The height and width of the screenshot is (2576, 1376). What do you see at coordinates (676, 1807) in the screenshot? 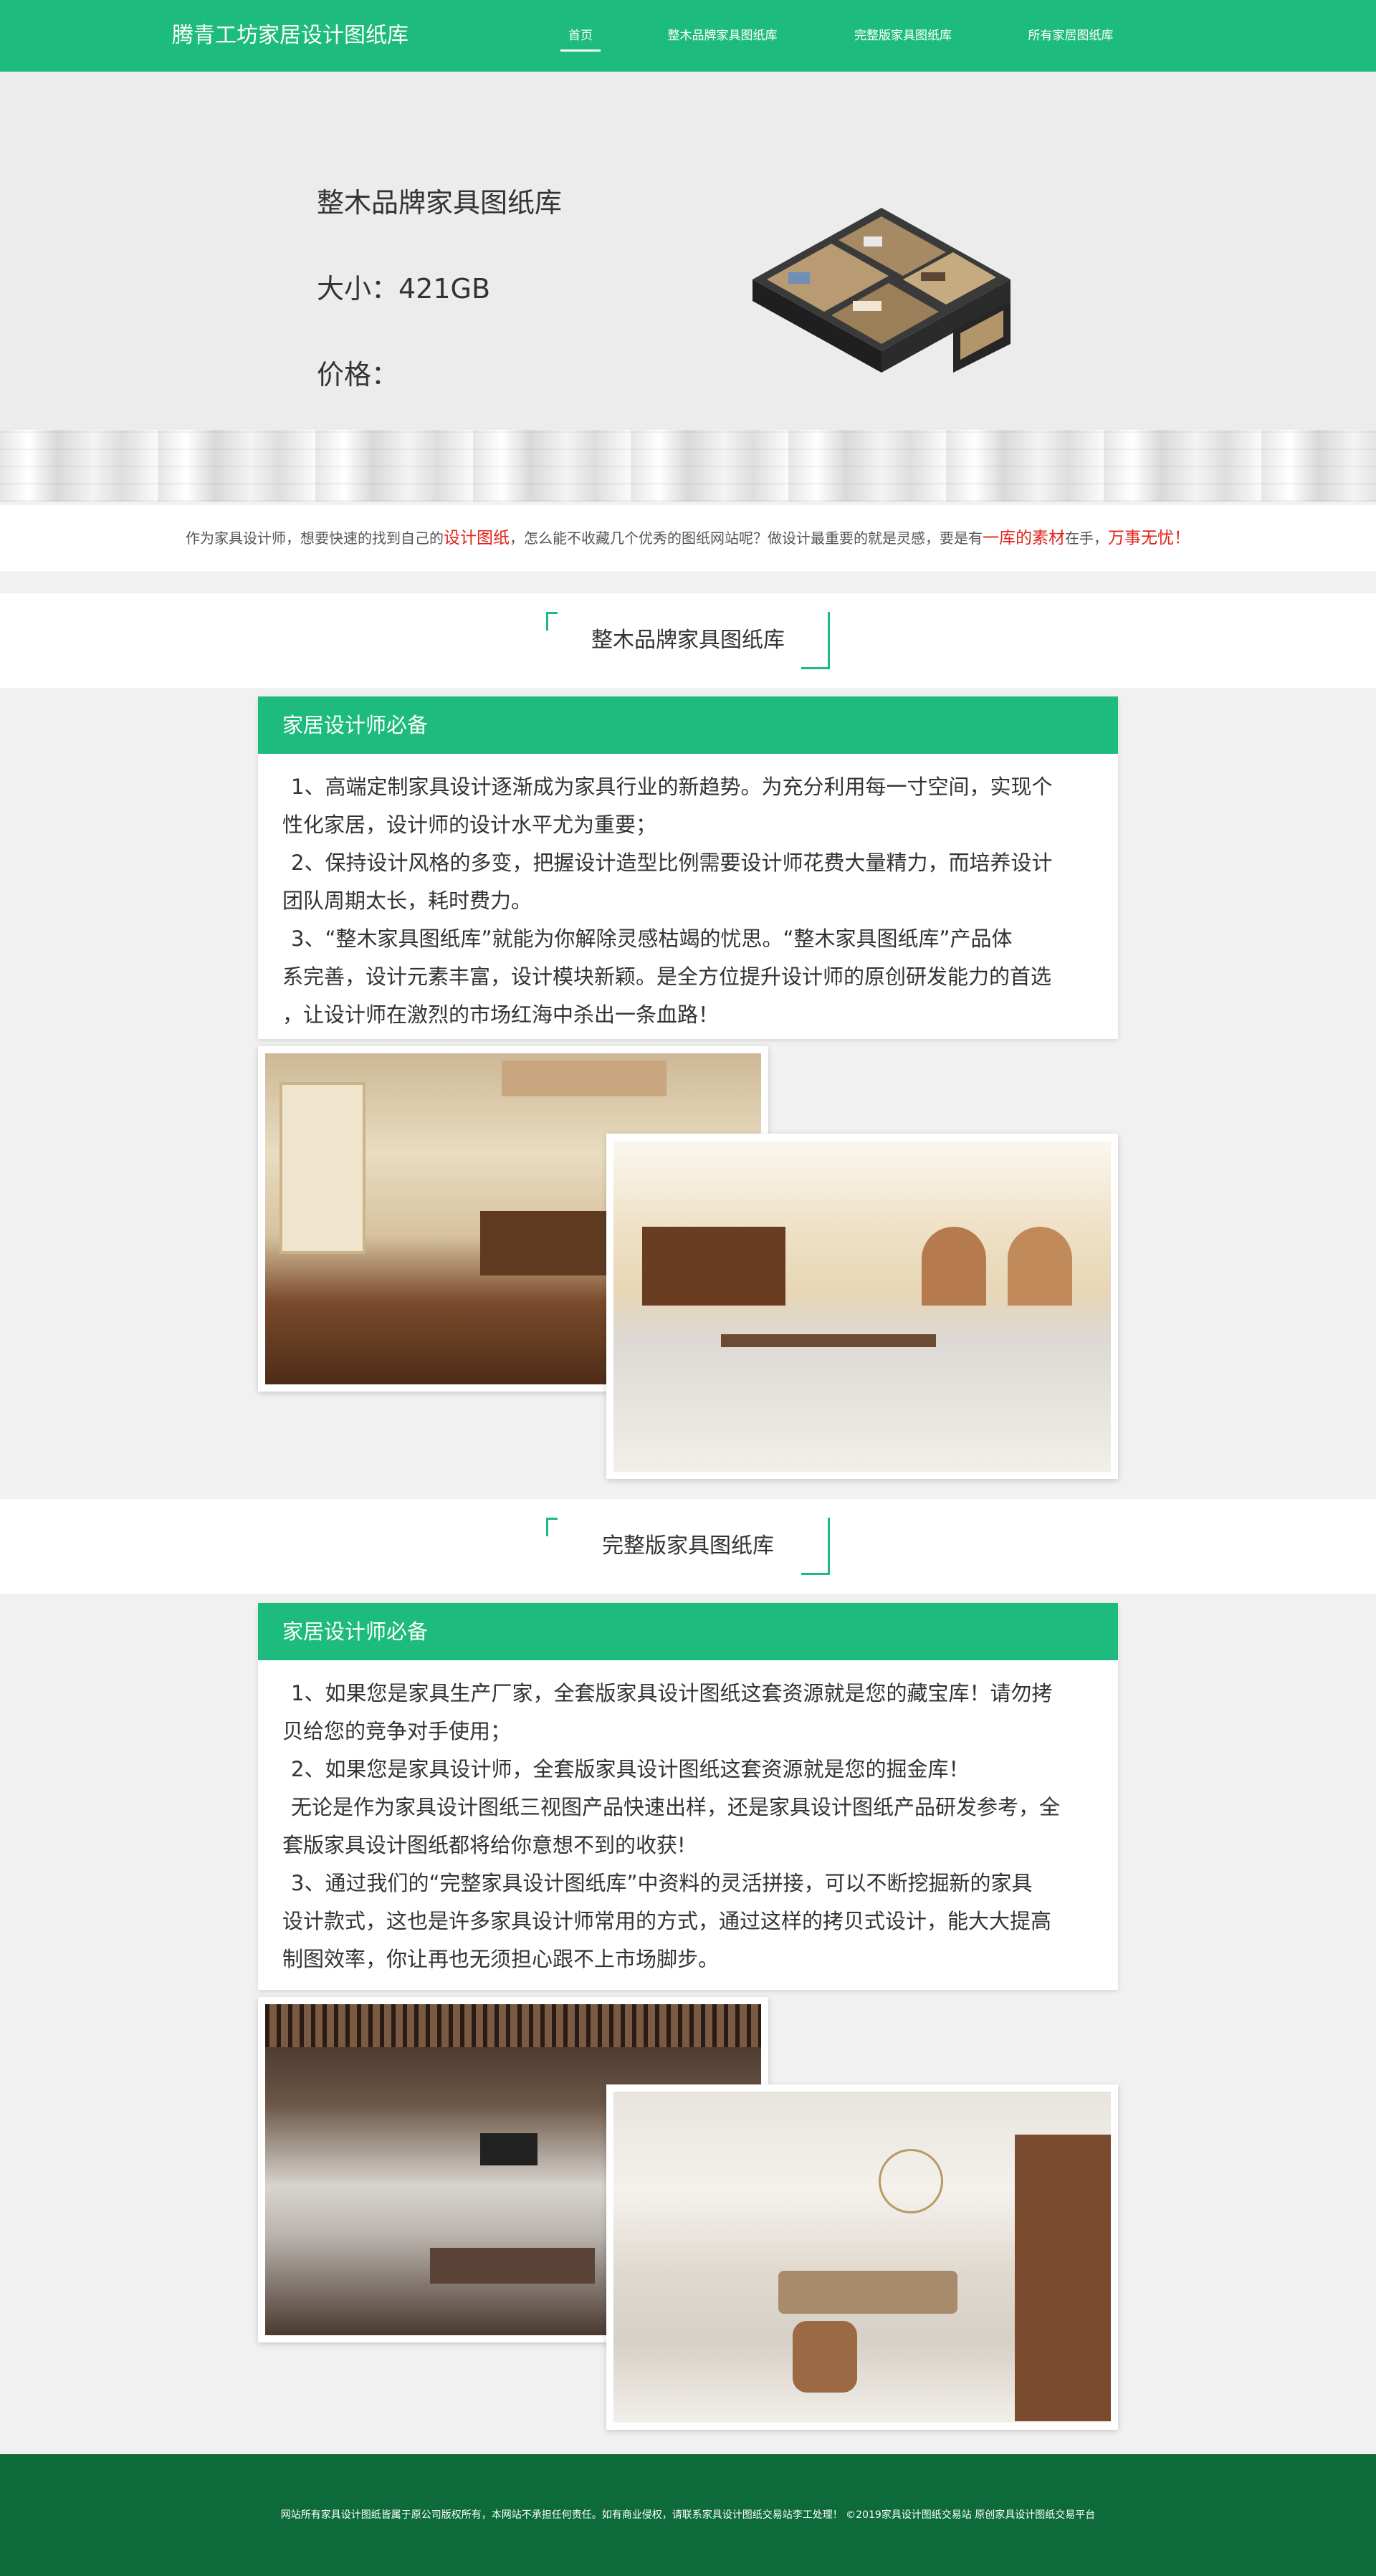
I see `card-line: 无论是作为家具设计图纸三视图产品快速出样，还是家具设计图纸产品研发参考，全` at bounding box center [676, 1807].